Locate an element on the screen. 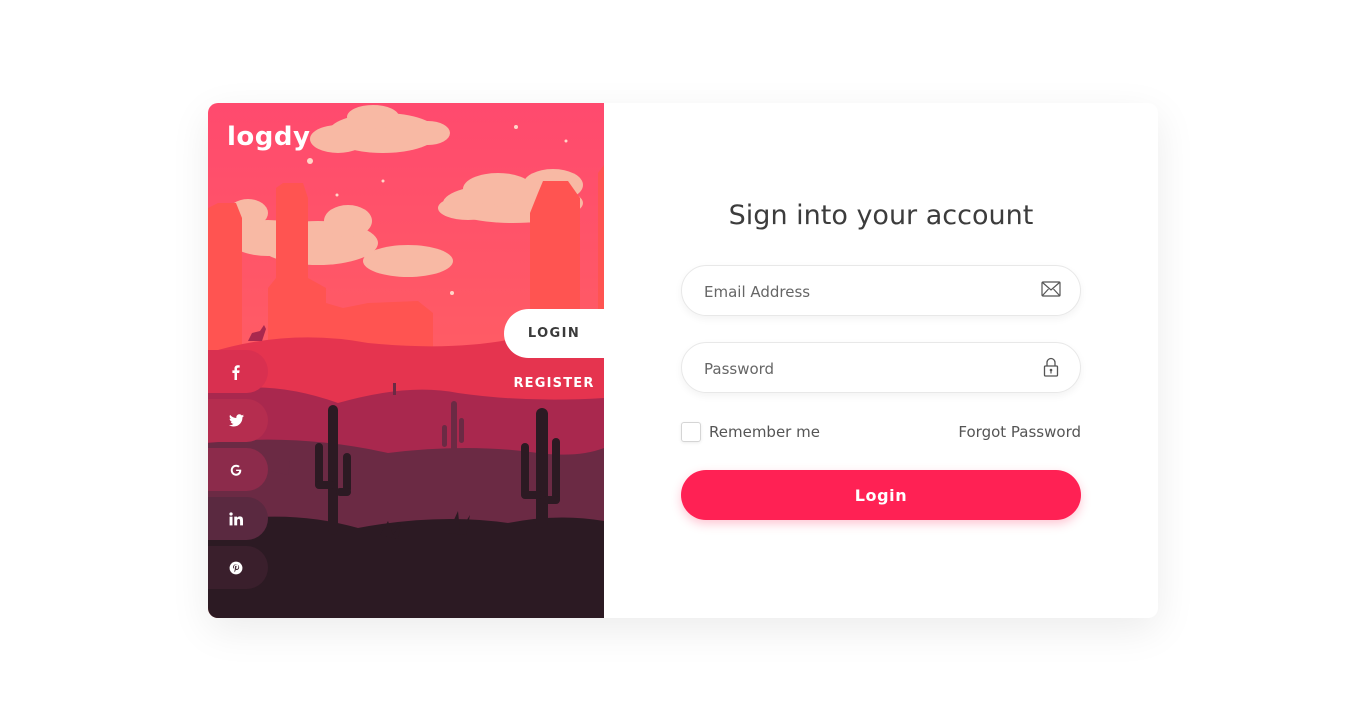  remember-me: Remember me is located at coordinates (750, 432).